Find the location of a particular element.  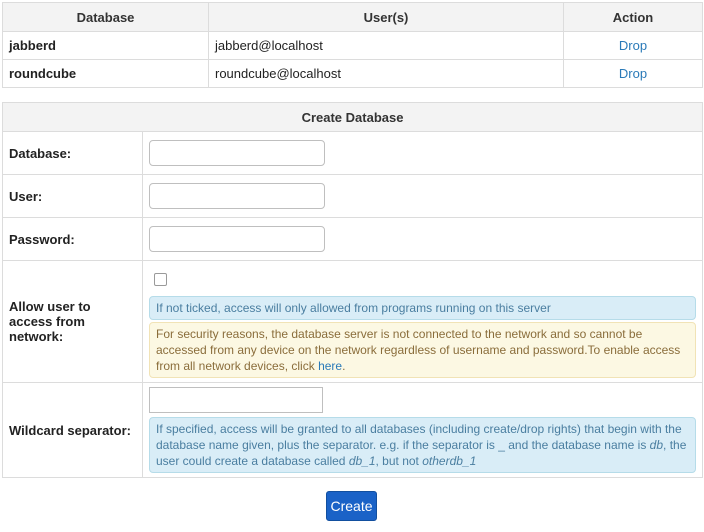

user-input is located at coordinates (237, 196).